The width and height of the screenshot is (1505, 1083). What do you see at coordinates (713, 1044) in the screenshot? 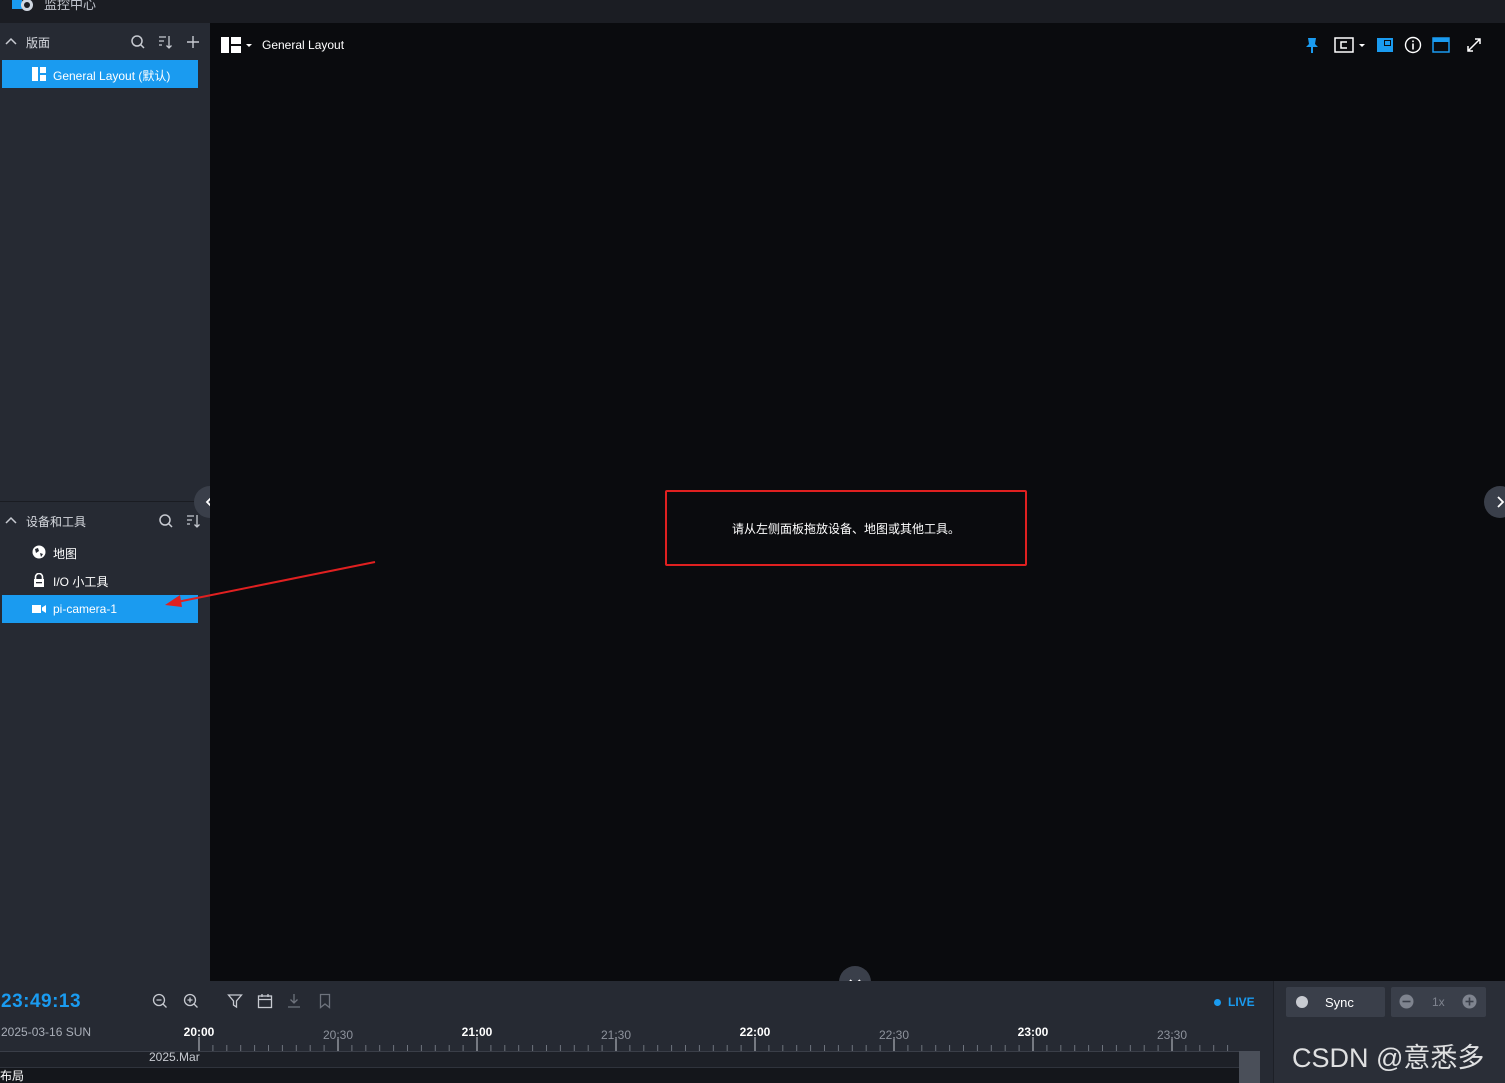
I see `ruler-ticks` at bounding box center [713, 1044].